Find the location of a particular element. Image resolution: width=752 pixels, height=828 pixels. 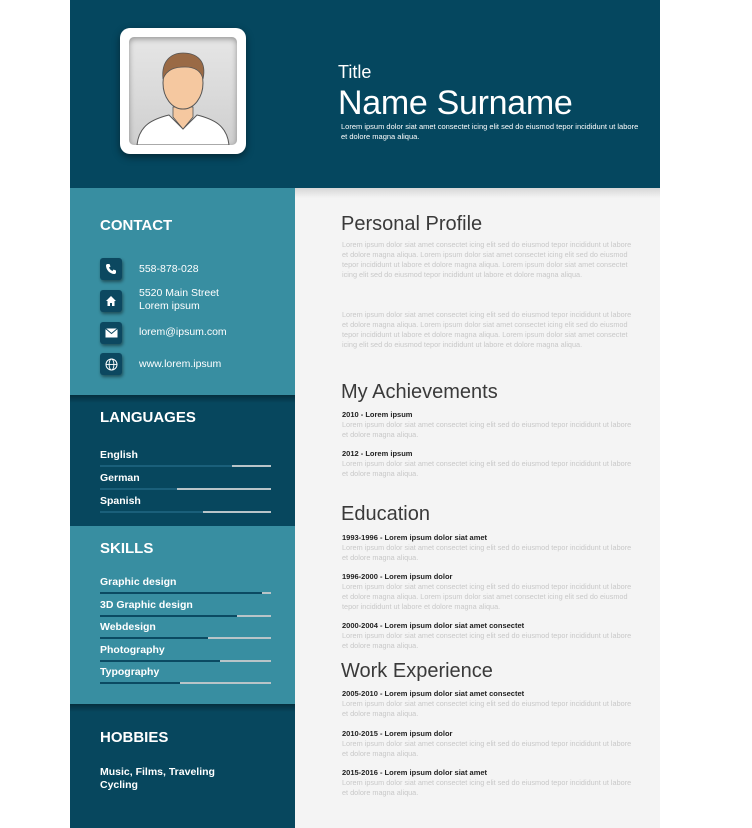

language-label: Spanish is located at coordinates (120, 501).